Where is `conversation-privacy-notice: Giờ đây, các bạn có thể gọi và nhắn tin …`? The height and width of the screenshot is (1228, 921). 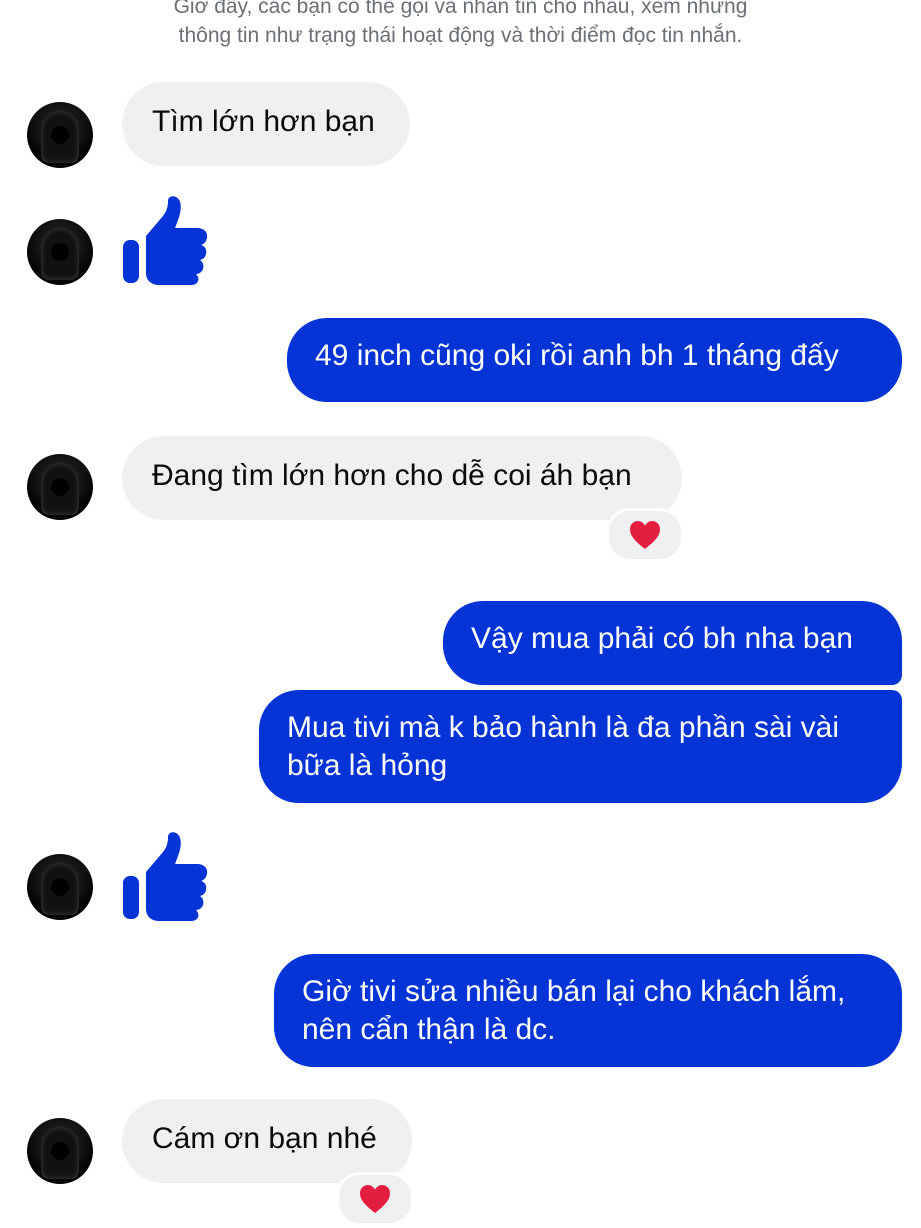
conversation-privacy-notice: Giờ đây, các bạn có thể gọi và nhắn tin … is located at coordinates (460, 25).